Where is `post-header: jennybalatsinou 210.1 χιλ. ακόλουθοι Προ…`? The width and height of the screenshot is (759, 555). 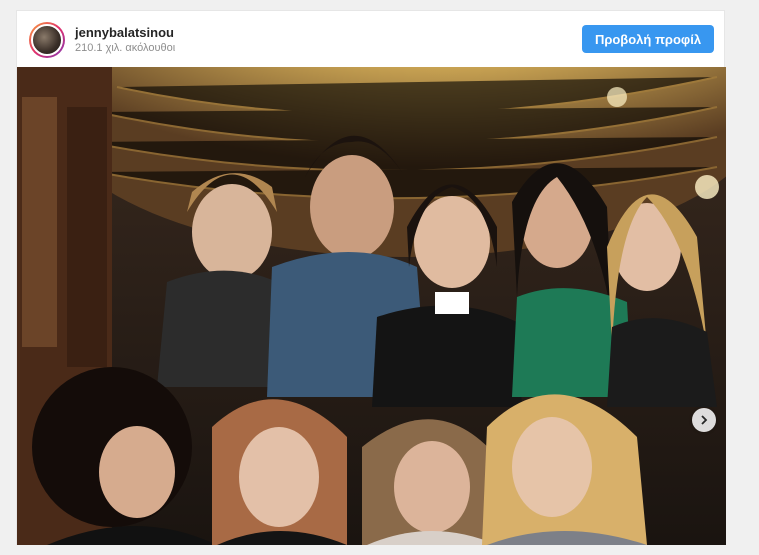
post-header: jennybalatsinou 210.1 χιλ. ακόλουθοι Προ… is located at coordinates (370, 39).